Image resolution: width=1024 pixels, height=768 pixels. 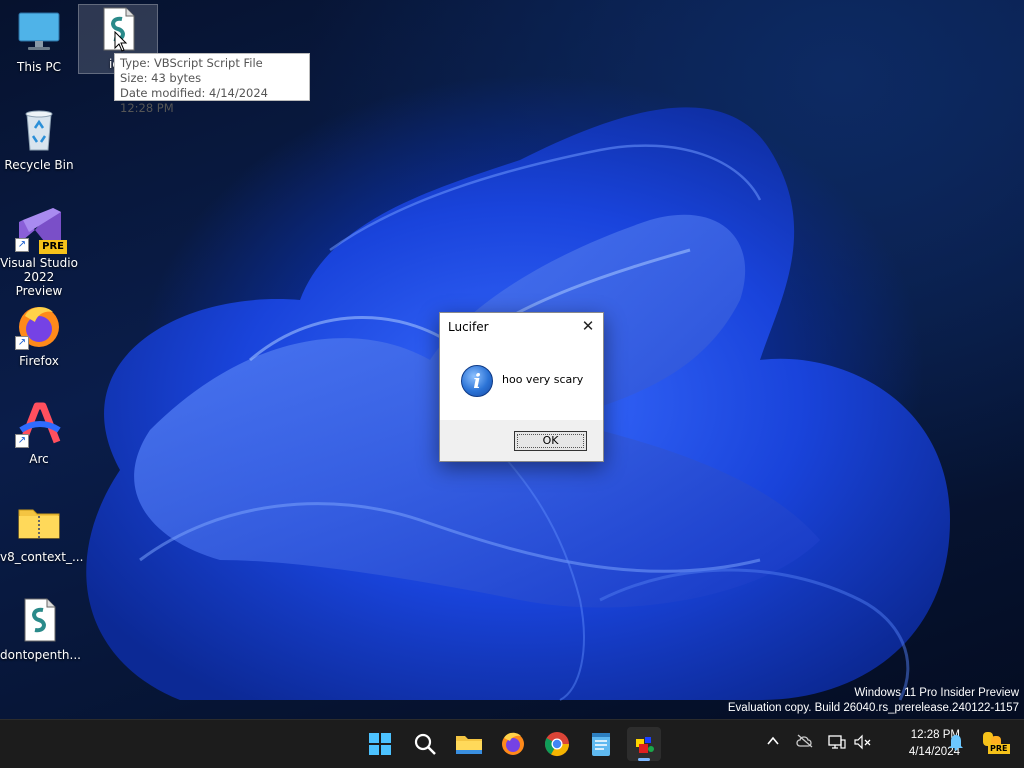 What do you see at coordinates (161, 78) in the screenshot?
I see `tooltip-size: Size: 43 bytes` at bounding box center [161, 78].